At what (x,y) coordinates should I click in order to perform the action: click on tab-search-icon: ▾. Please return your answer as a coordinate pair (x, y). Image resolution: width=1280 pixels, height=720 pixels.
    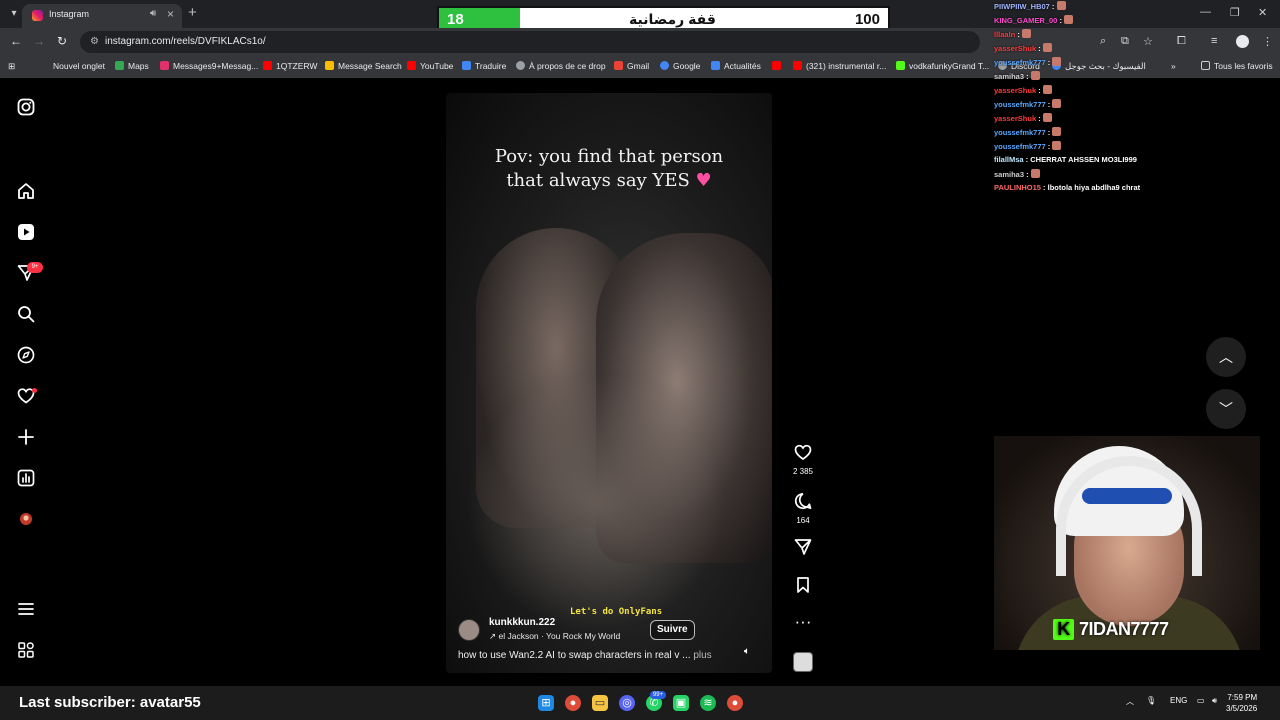
    Looking at the image, I should click on (14, 14).